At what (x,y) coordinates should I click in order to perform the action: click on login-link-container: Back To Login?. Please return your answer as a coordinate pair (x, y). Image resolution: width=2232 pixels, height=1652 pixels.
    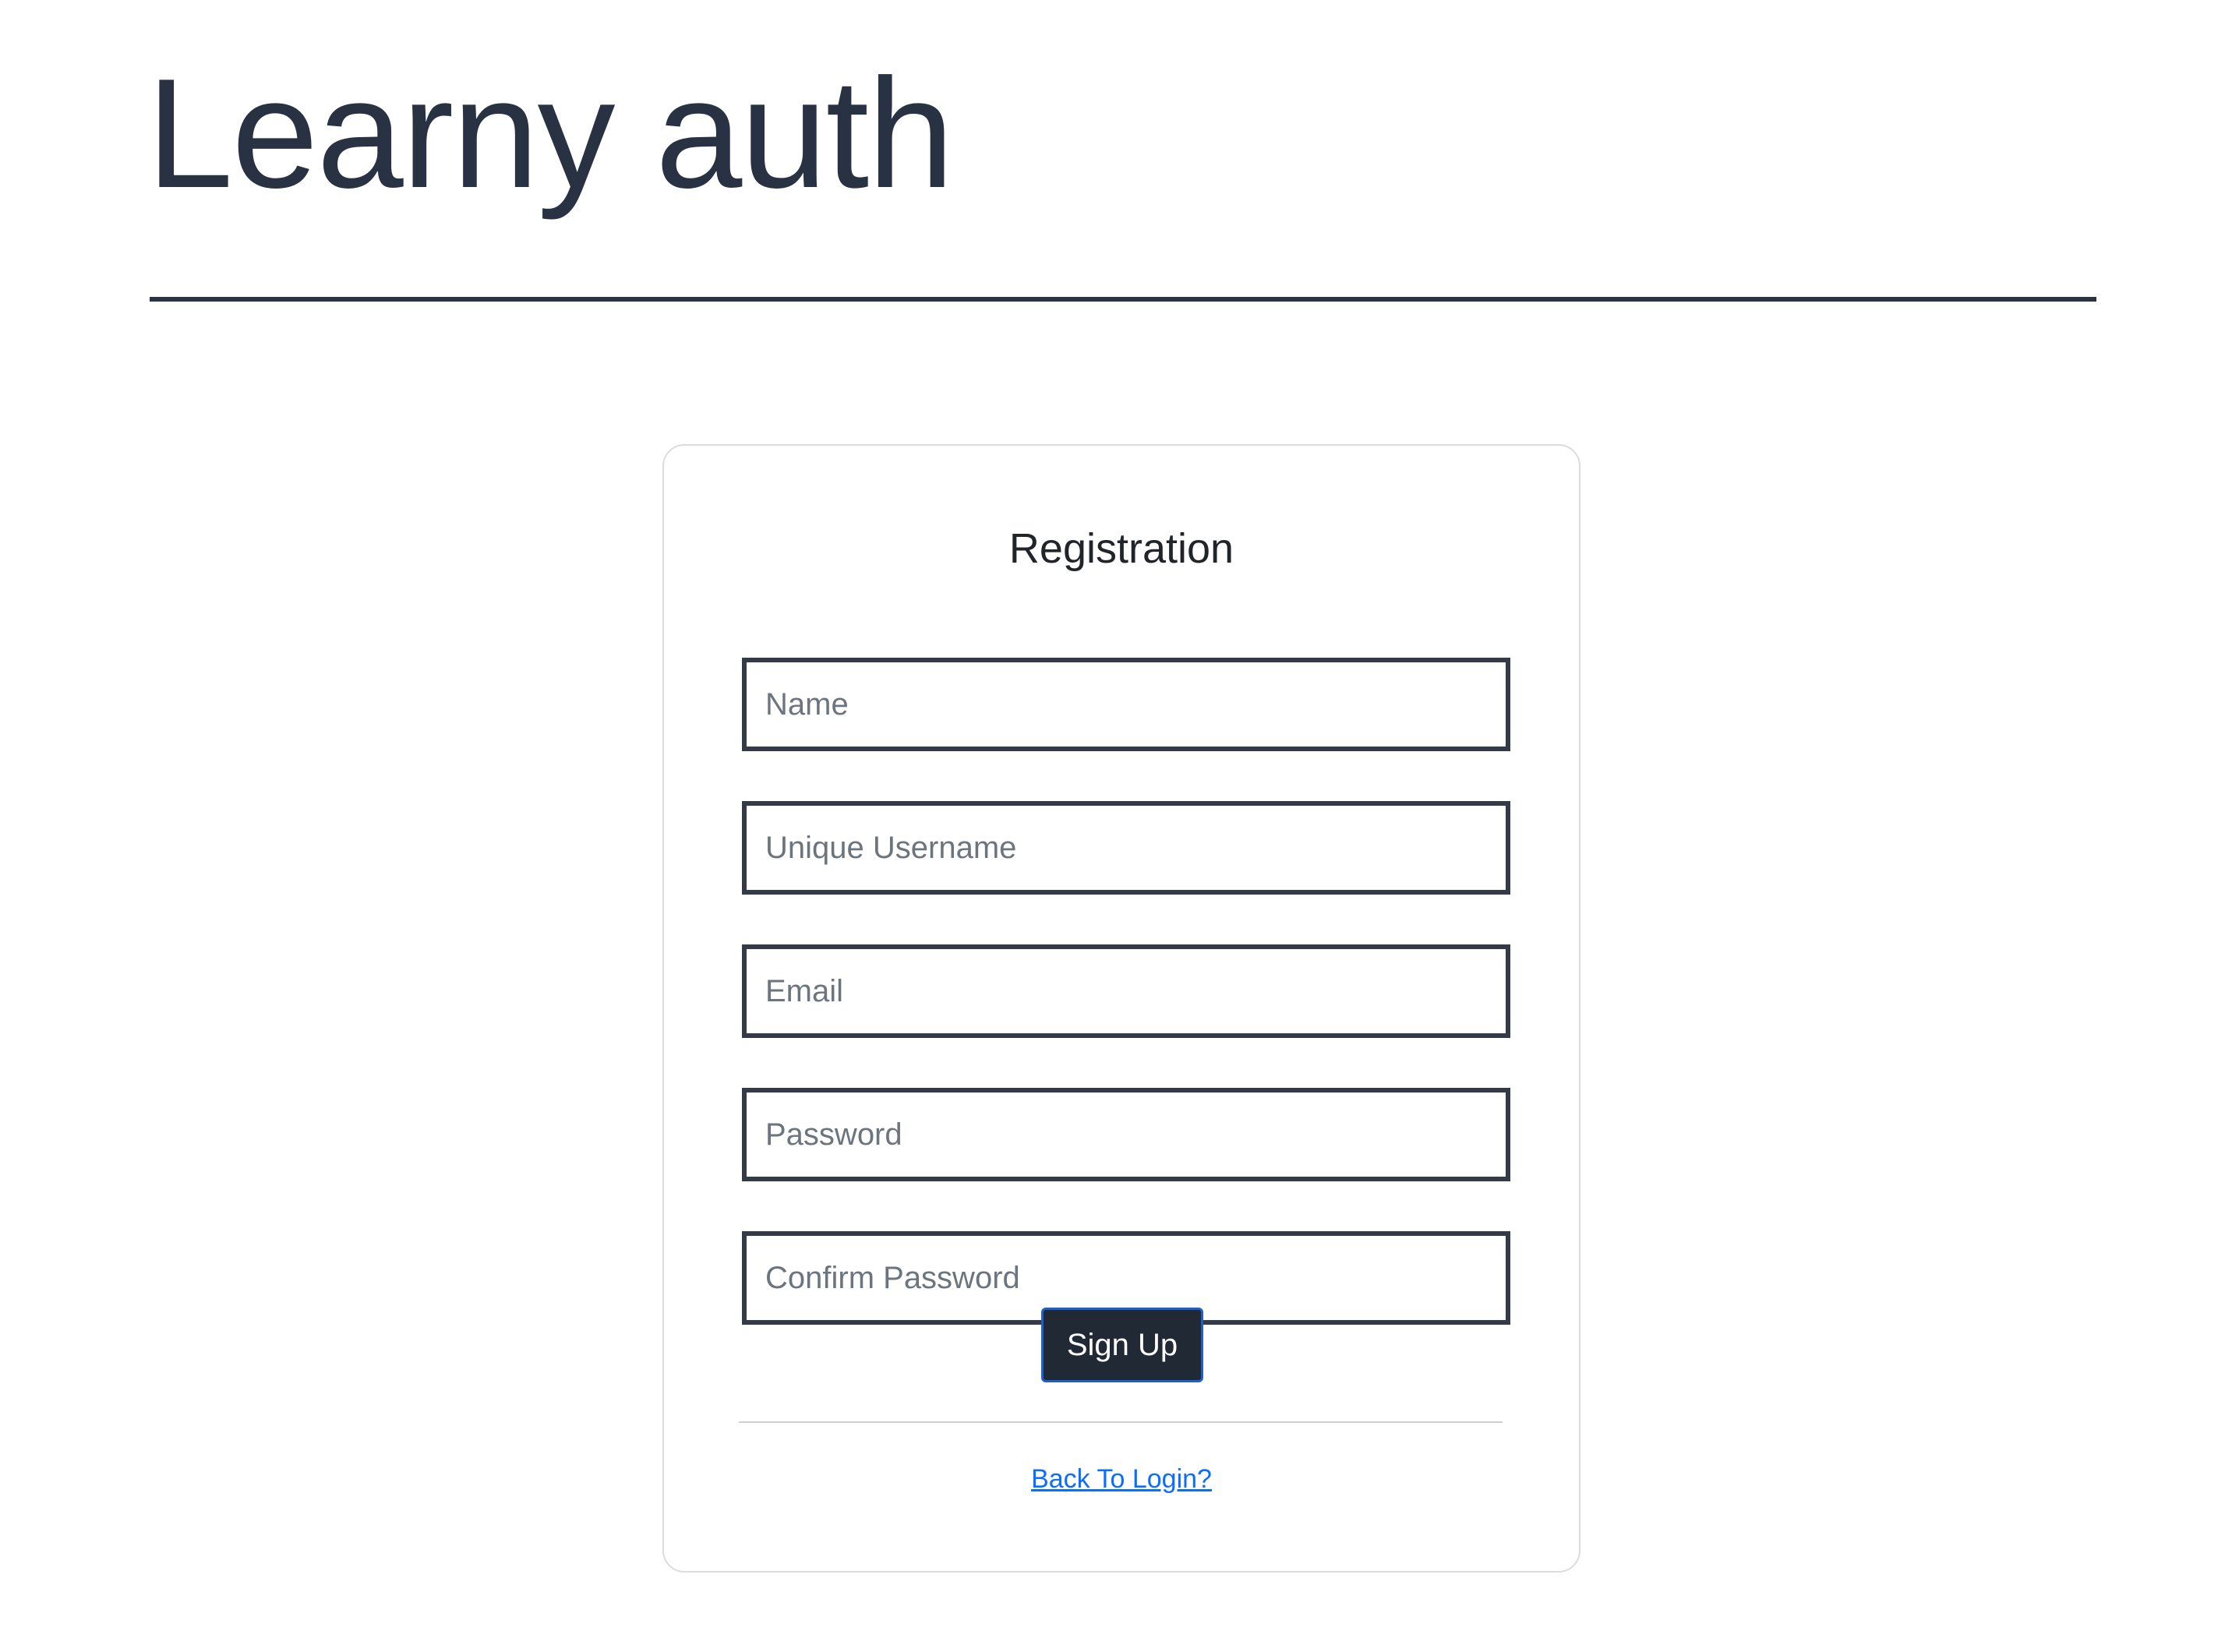
    Looking at the image, I should click on (1121, 1479).